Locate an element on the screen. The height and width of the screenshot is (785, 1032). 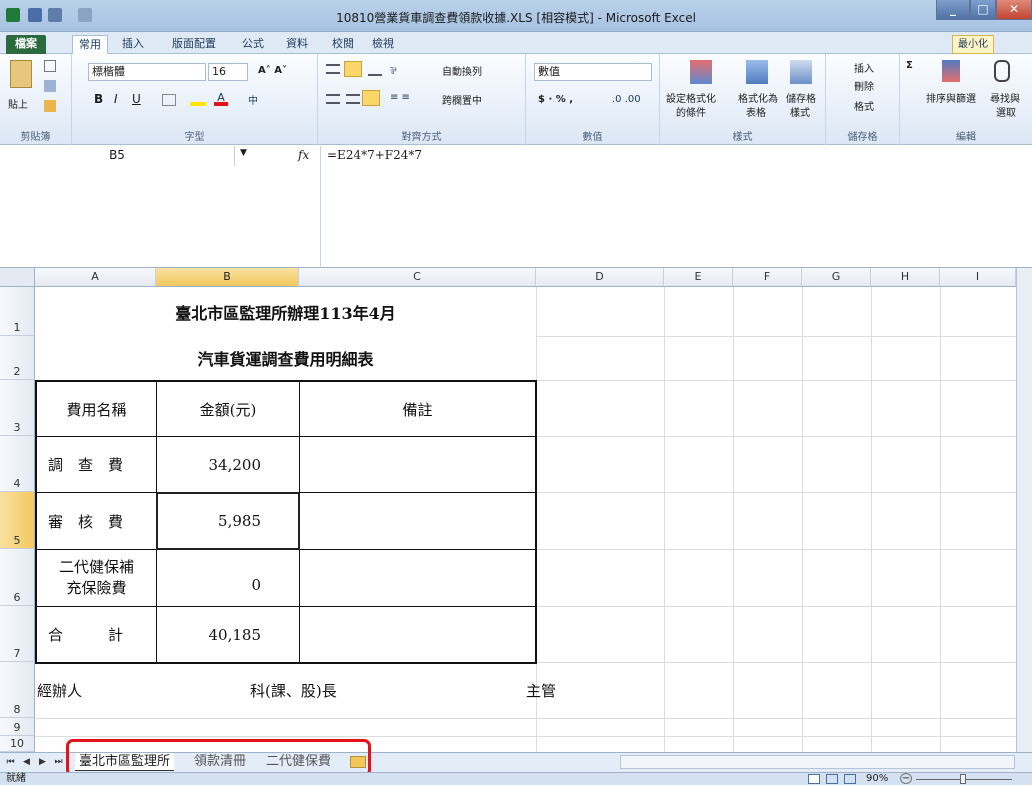
header-amount: 金額(元) is located at coordinates (228, 409).